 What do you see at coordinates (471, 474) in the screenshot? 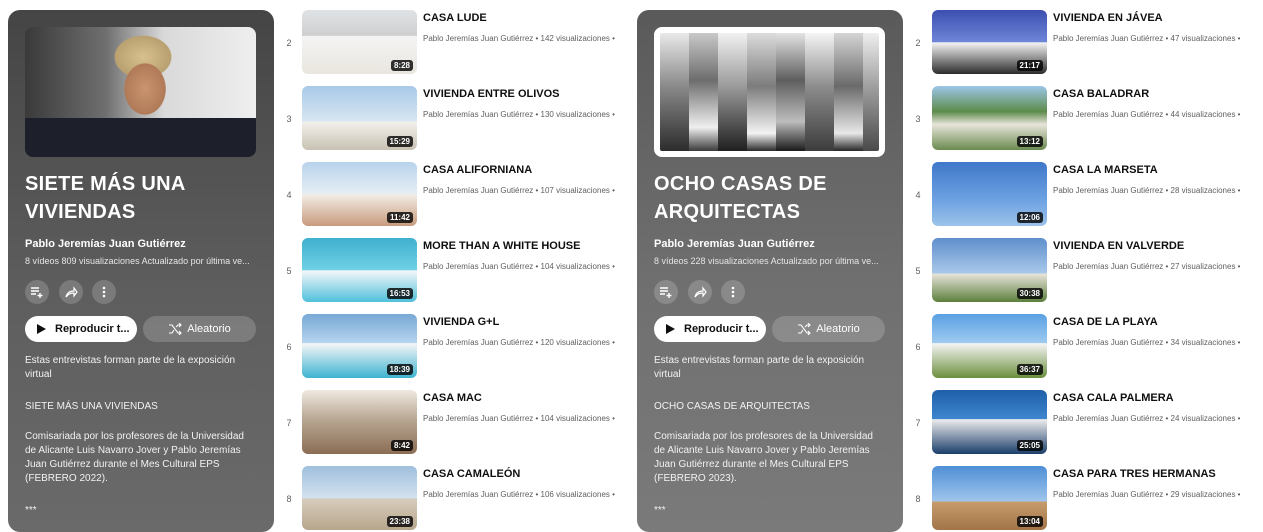
I see `video-title: CASA CAMALEÓN` at bounding box center [471, 474].